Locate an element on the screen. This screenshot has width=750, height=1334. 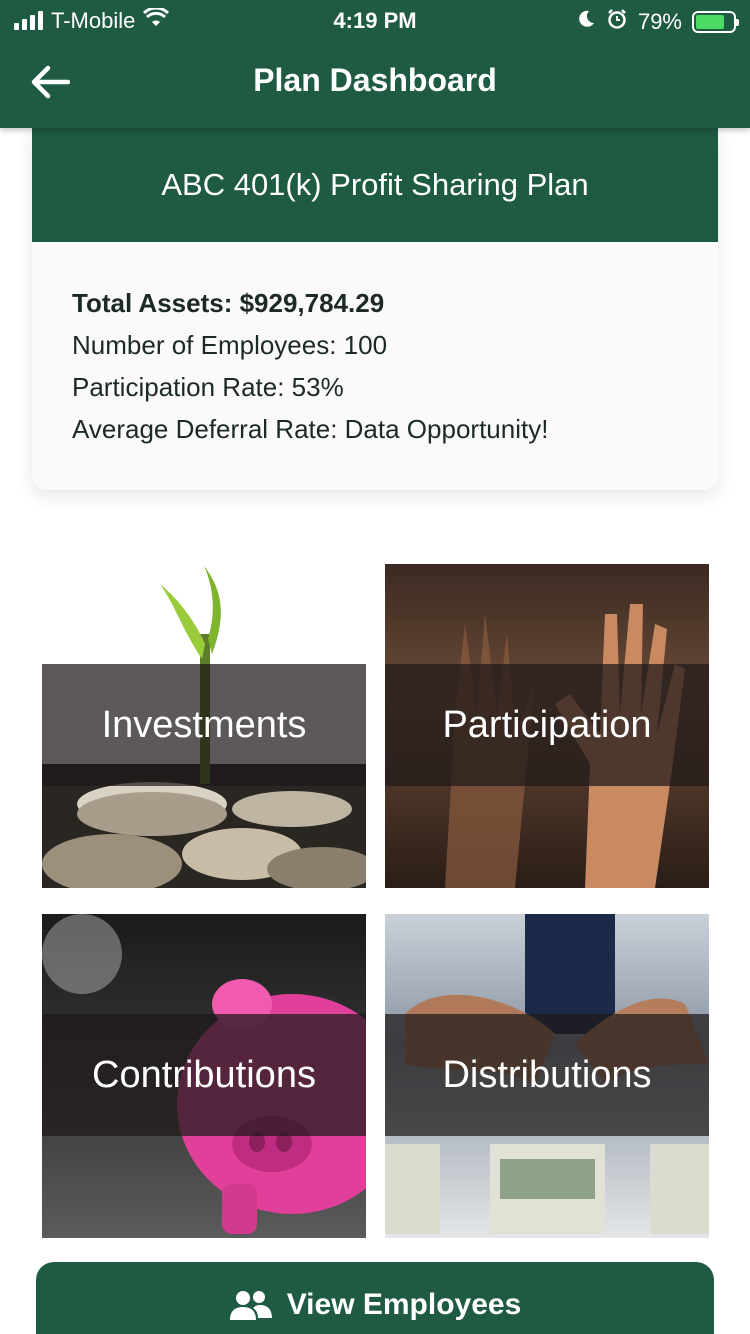
tile-participation: Participation is located at coordinates (547, 726).